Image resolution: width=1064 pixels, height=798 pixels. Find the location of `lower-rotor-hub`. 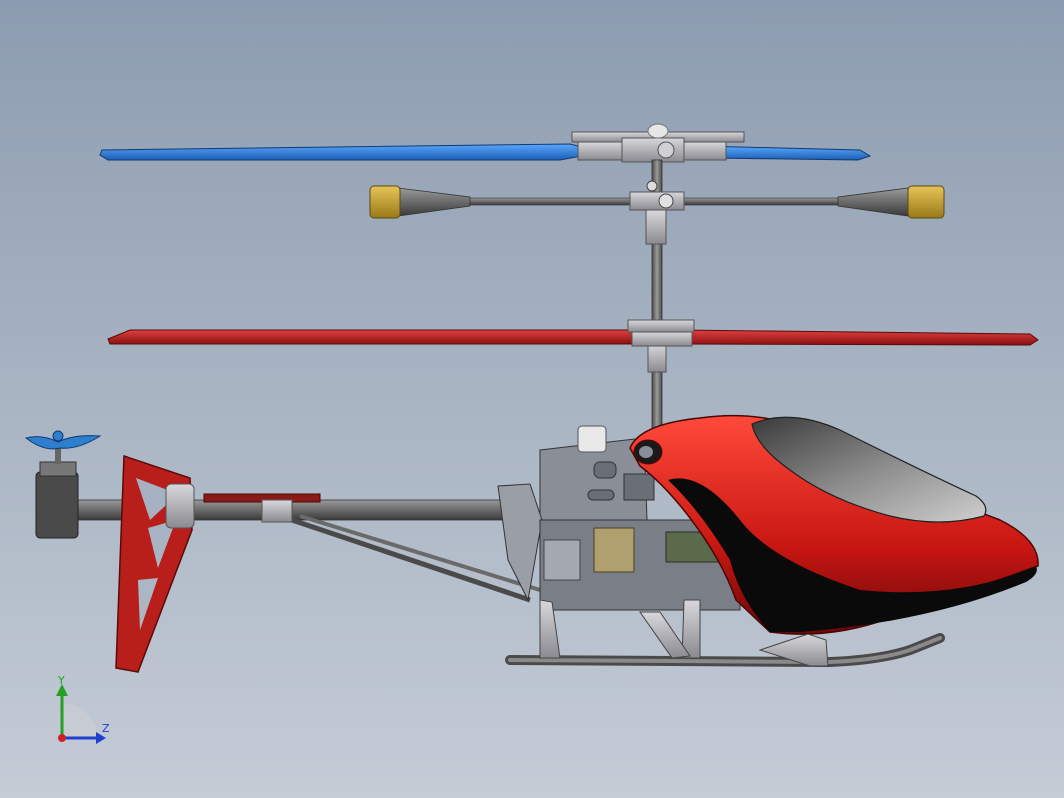

lower-rotor-hub is located at coordinates (661, 333).